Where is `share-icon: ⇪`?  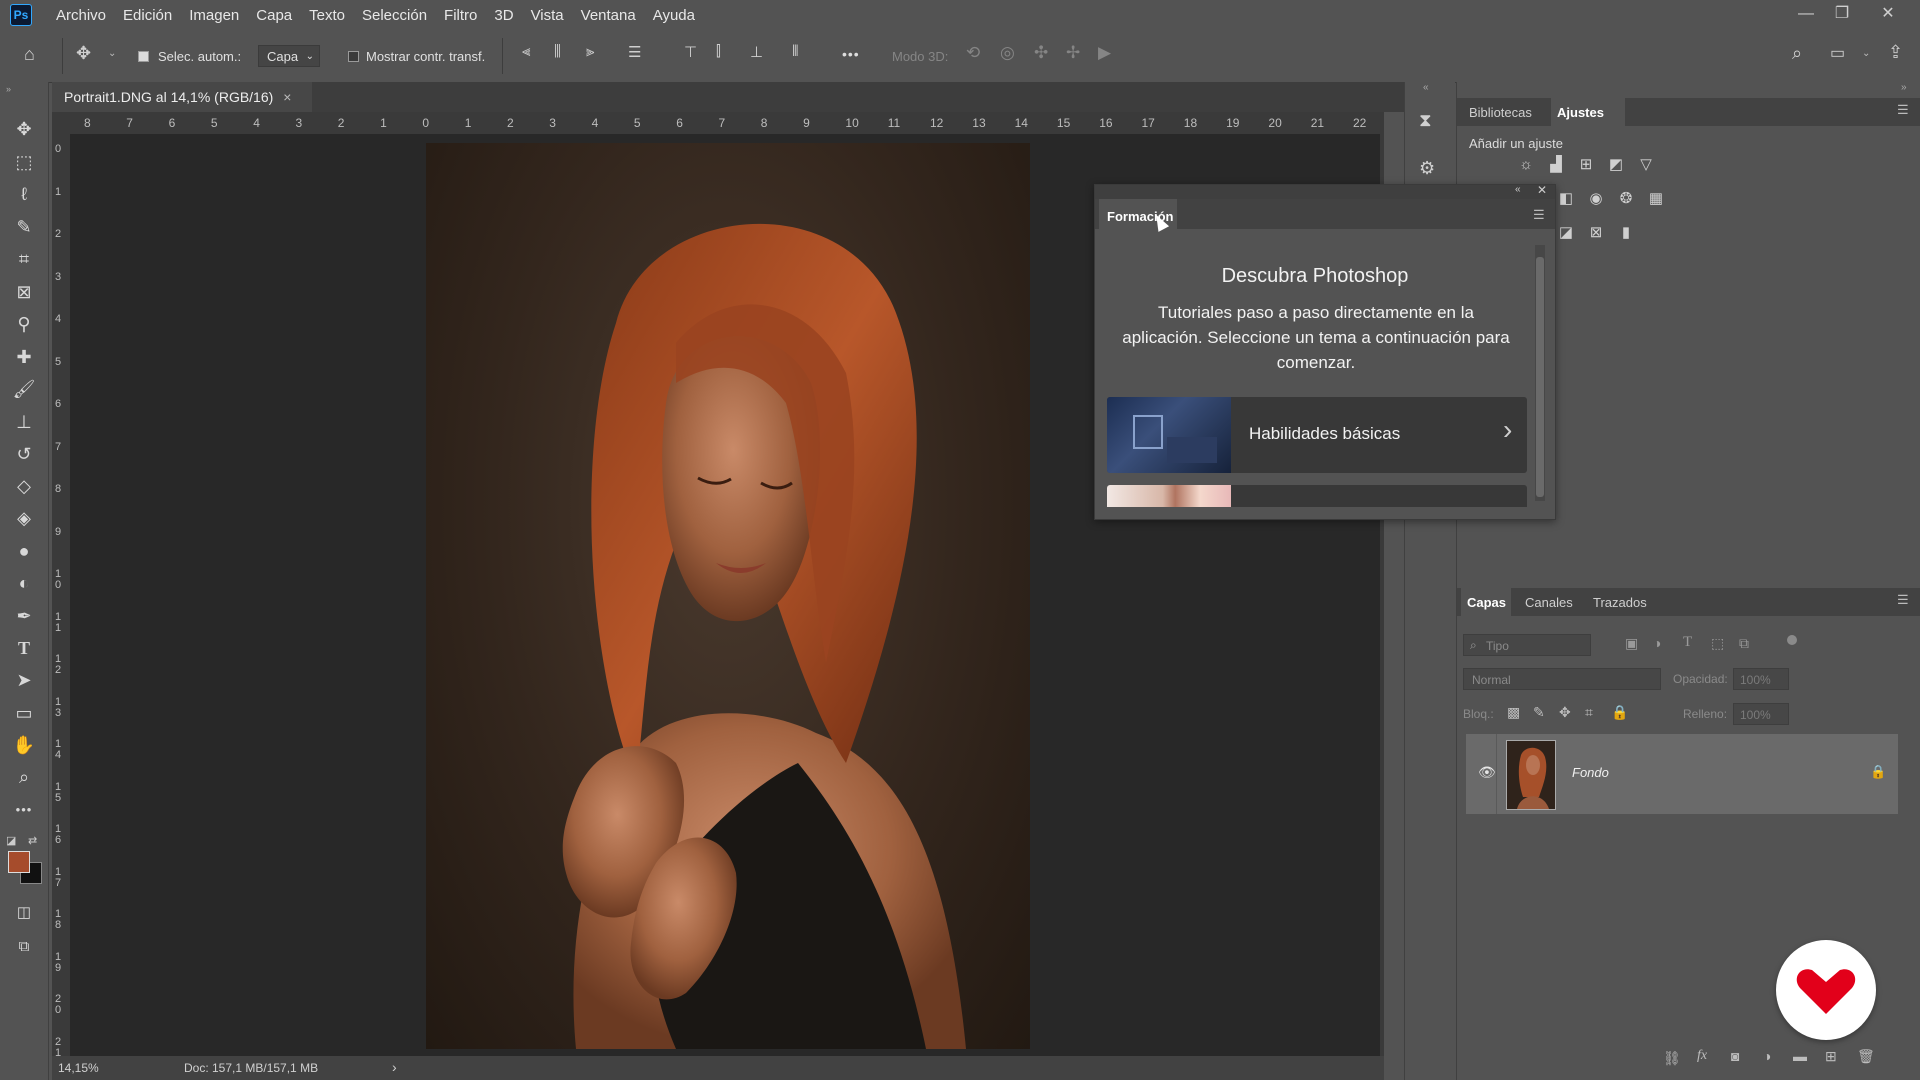
share-icon: ⇪ is located at coordinates (1895, 52).